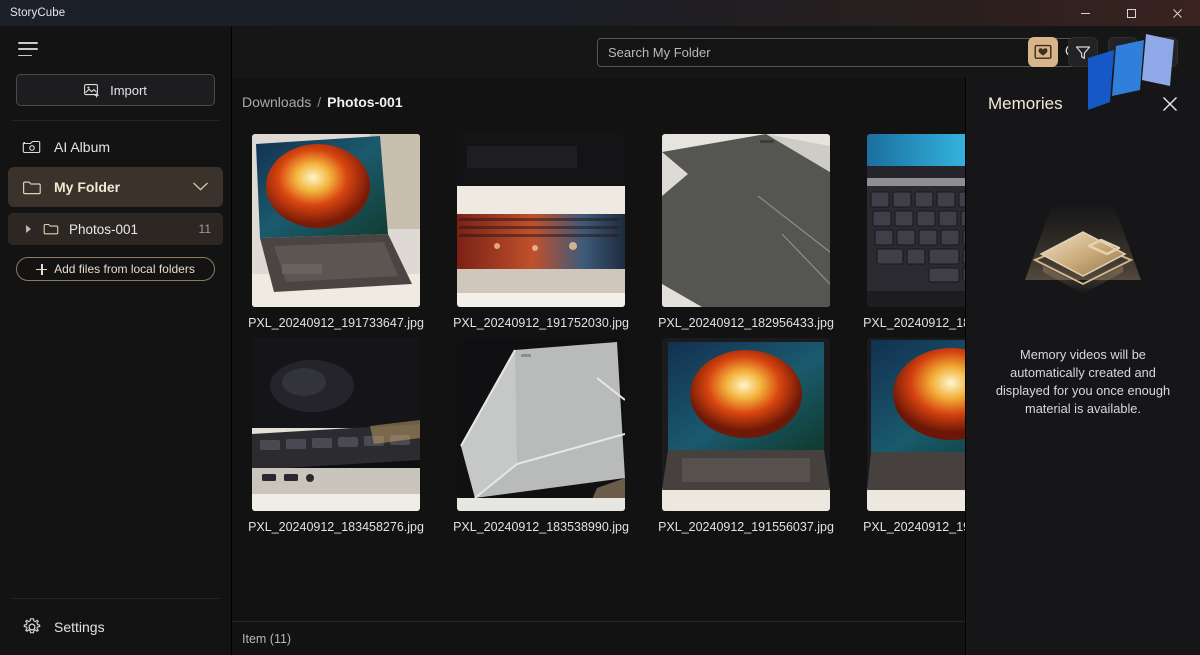 This screenshot has width=1200, height=655. Describe the element at coordinates (115, 147) in the screenshot. I see `sidebar-item-ai-album: AI Album` at that location.